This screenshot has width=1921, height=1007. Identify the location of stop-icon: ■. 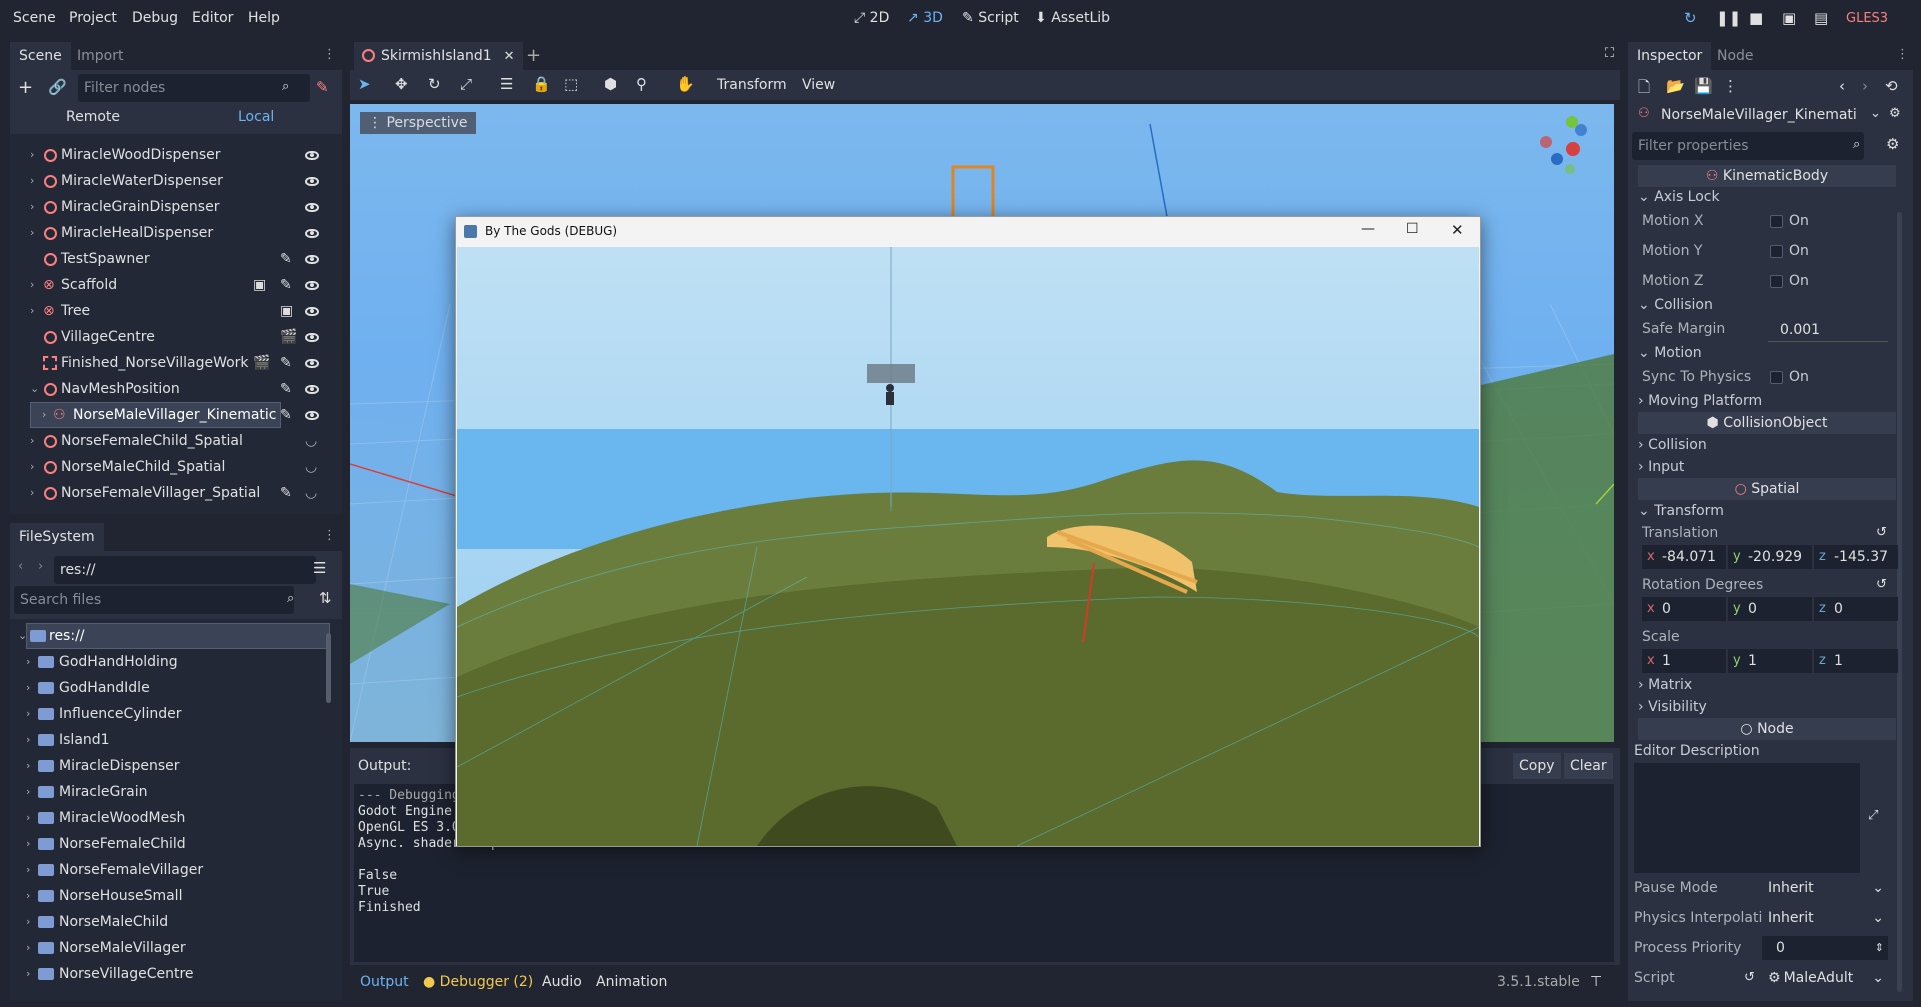
(1756, 18).